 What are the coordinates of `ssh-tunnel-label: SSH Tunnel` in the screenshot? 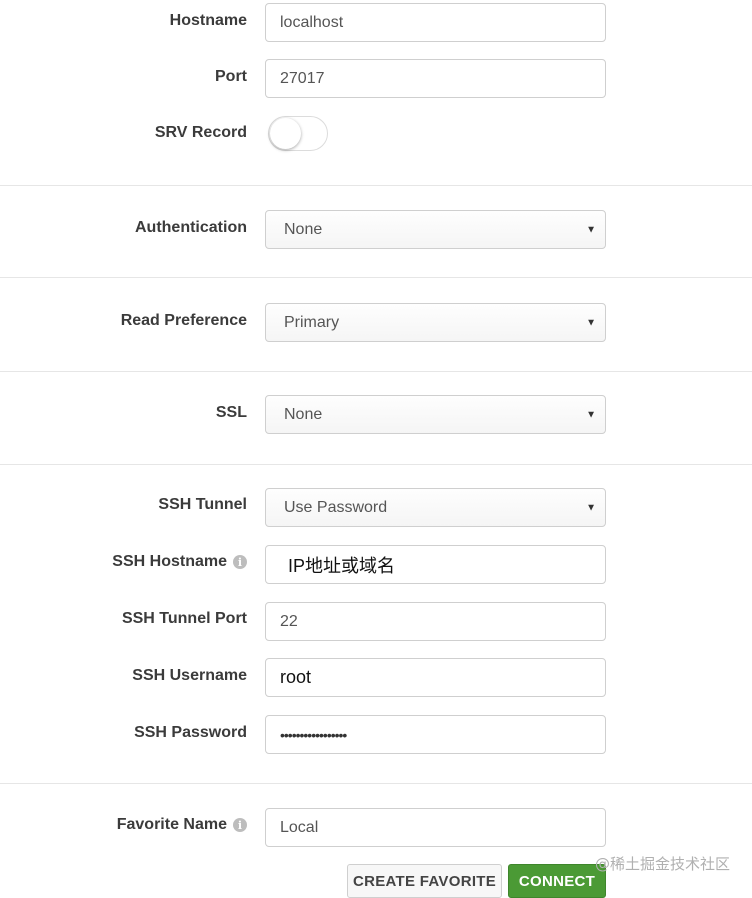 It's located at (202, 504).